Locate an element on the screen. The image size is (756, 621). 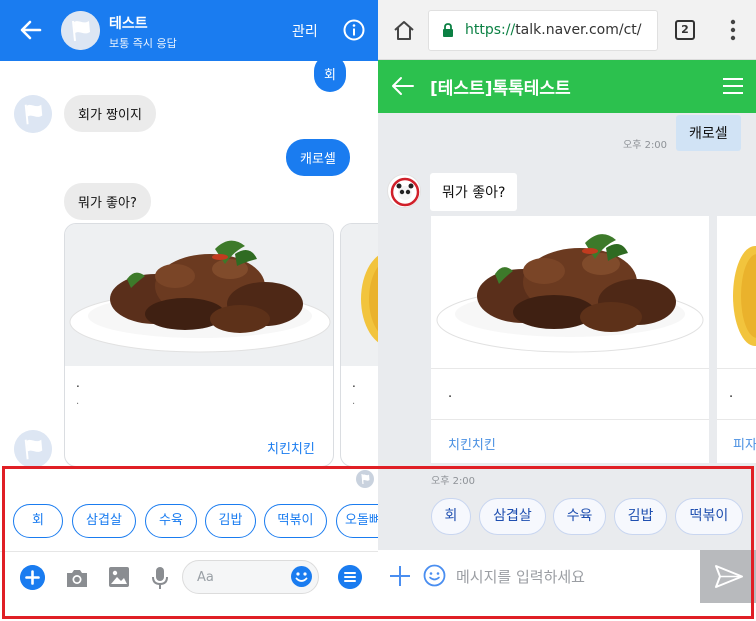
menu-icon is located at coordinates (350, 577).